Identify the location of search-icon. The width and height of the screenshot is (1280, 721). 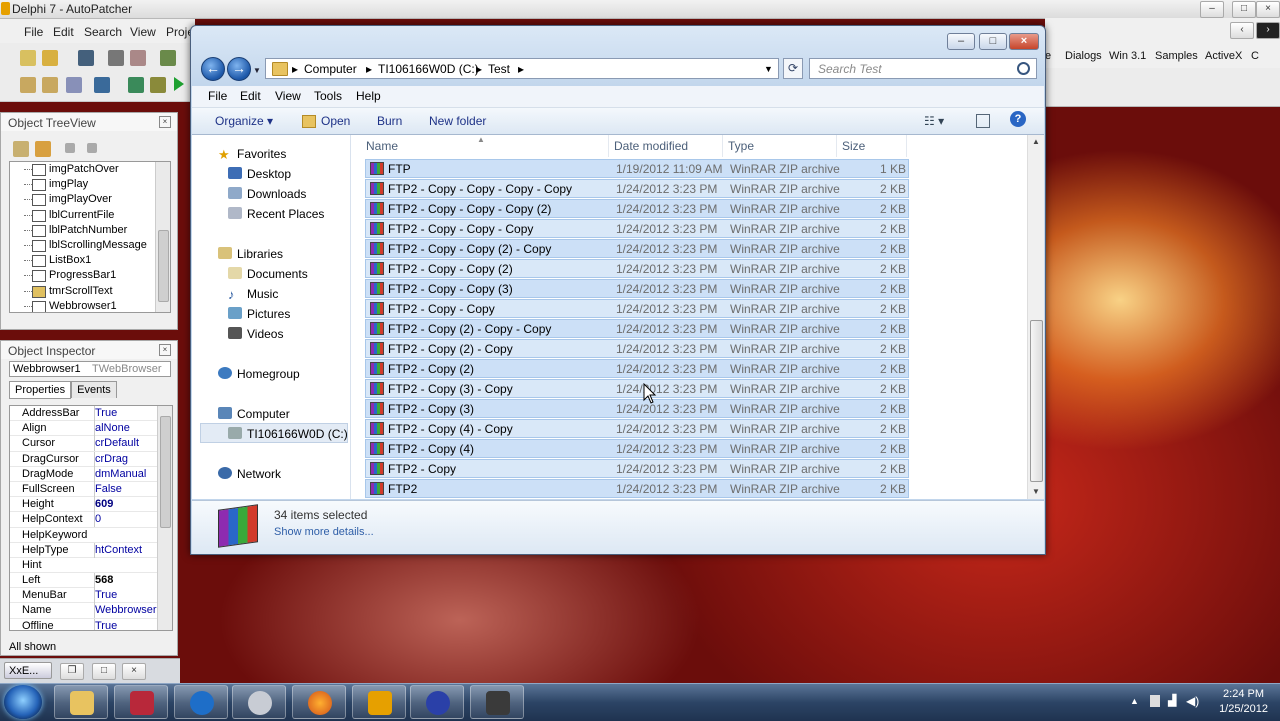
(1023, 68).